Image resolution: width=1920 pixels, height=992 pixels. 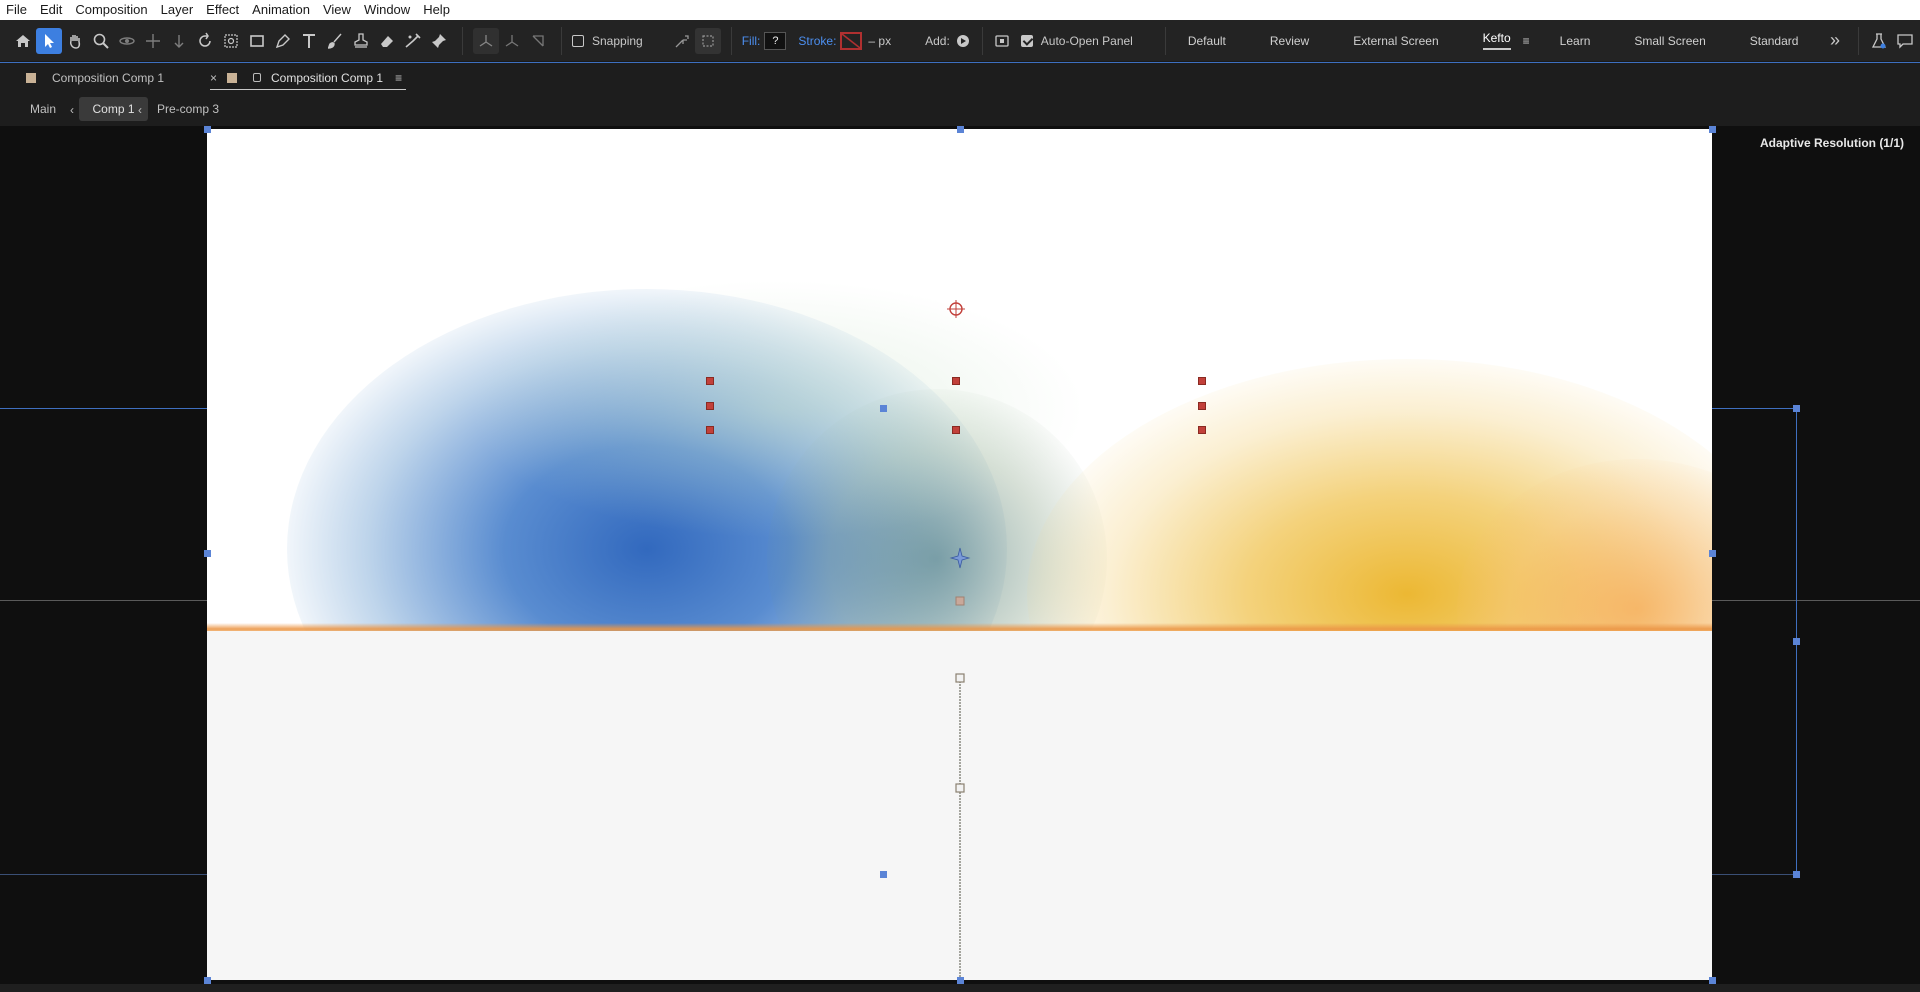 What do you see at coordinates (960, 109) in the screenshot?
I see `composition-navigator: Main ‹ Comp 1 ‹ Pre-comp 3` at bounding box center [960, 109].